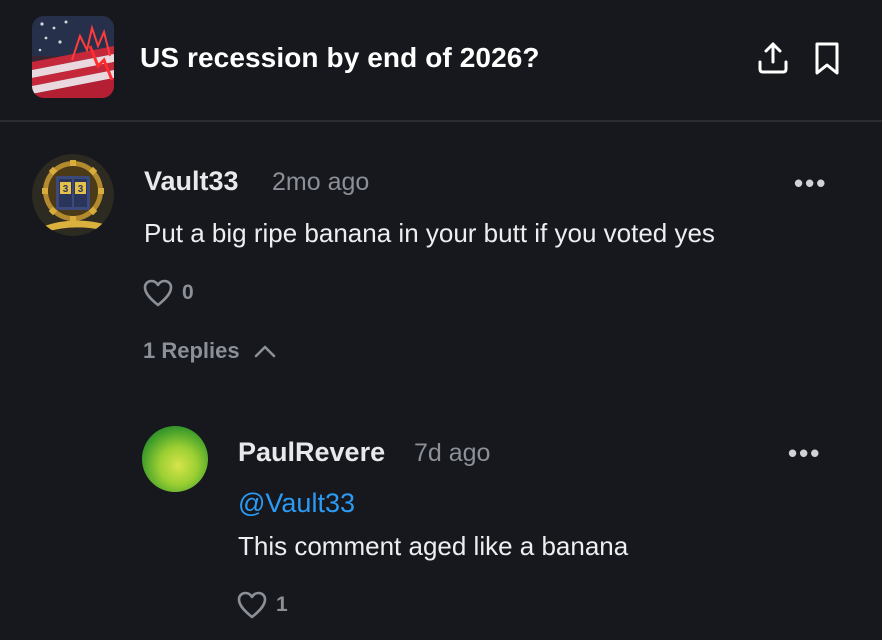 Image resolution: width=882 pixels, height=640 pixels. What do you see at coordinates (804, 453) in the screenshot?
I see `reply-more-button: •••` at bounding box center [804, 453].